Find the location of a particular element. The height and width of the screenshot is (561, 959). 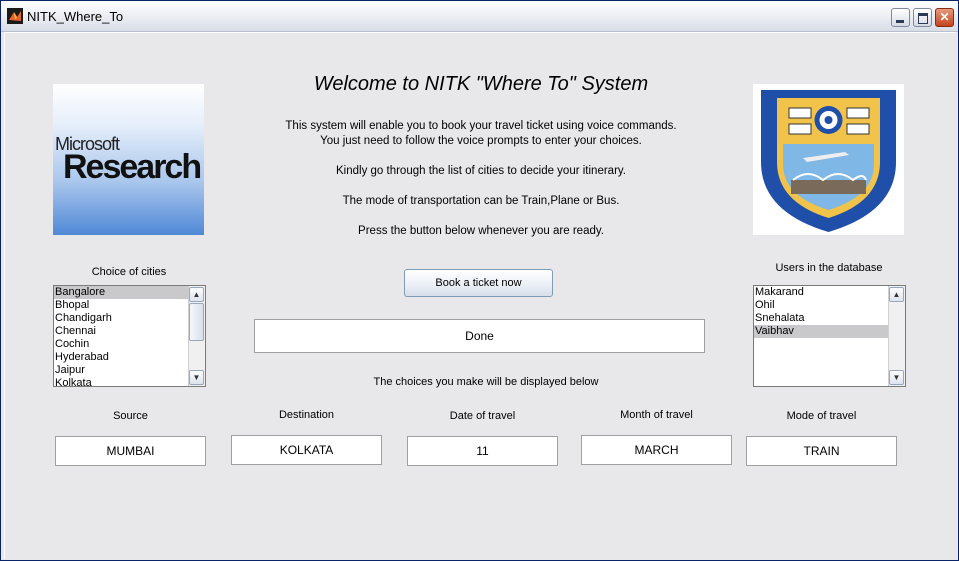

list-item: Snehalata is located at coordinates (829, 318).